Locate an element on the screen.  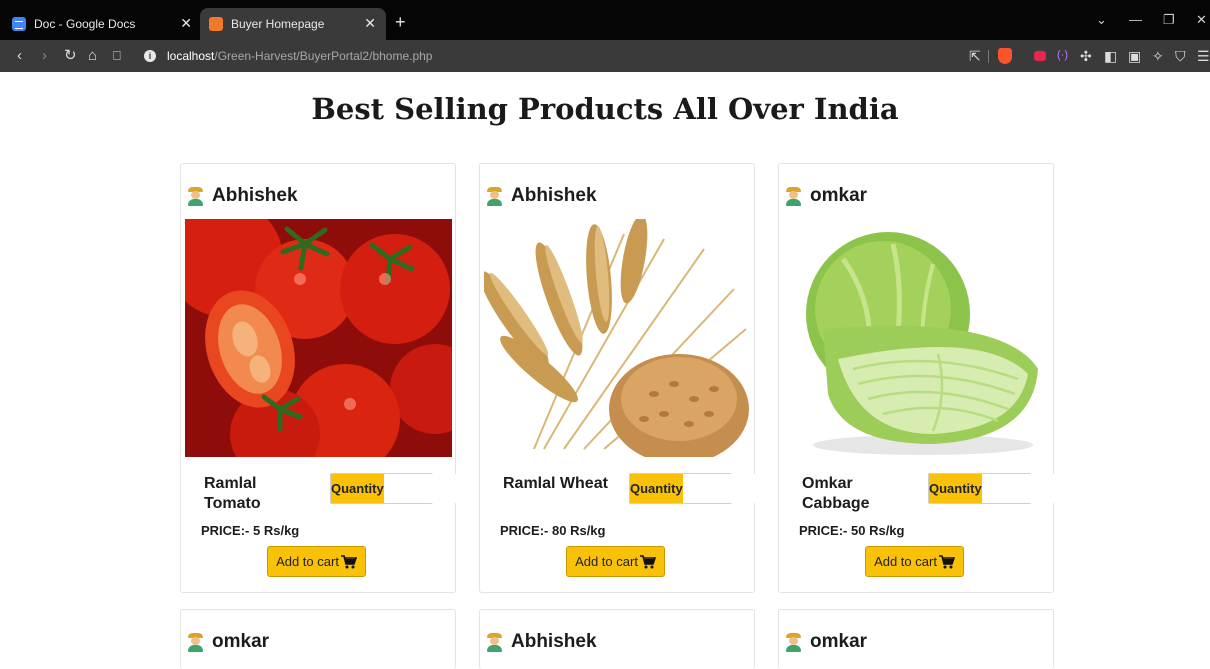
url-host: localhost is located at coordinates (191, 56).